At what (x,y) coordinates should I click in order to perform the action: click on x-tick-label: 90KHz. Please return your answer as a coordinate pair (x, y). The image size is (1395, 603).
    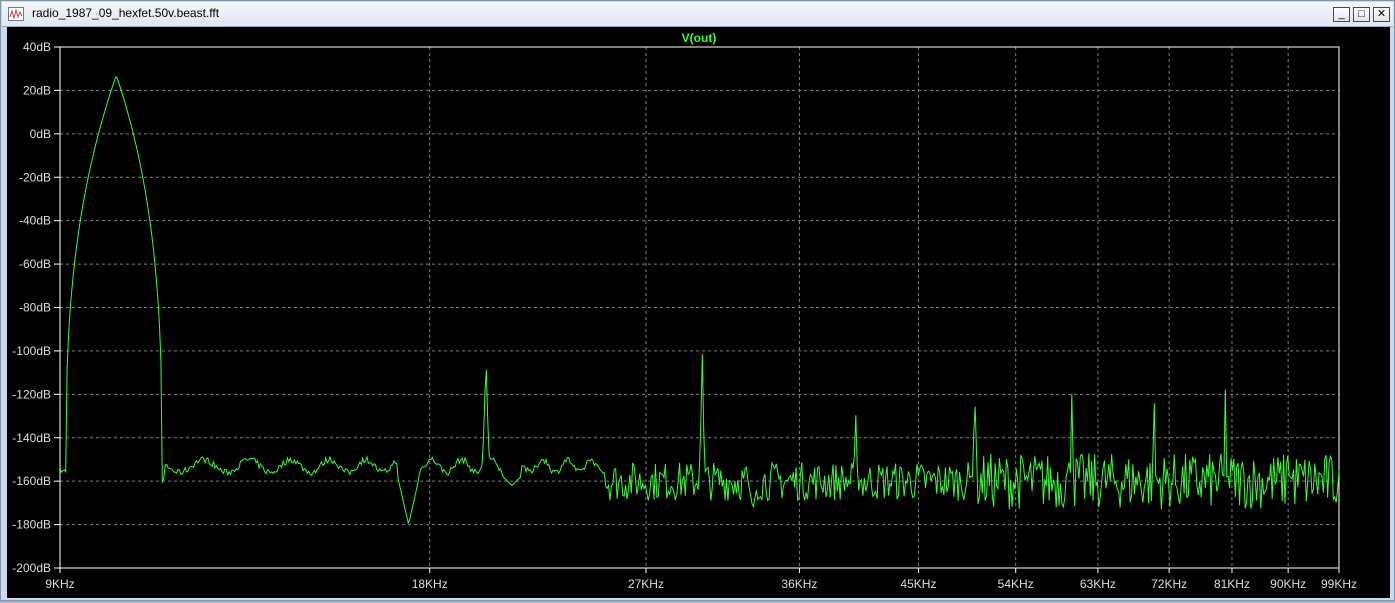
    Looking at the image, I should click on (1288, 584).